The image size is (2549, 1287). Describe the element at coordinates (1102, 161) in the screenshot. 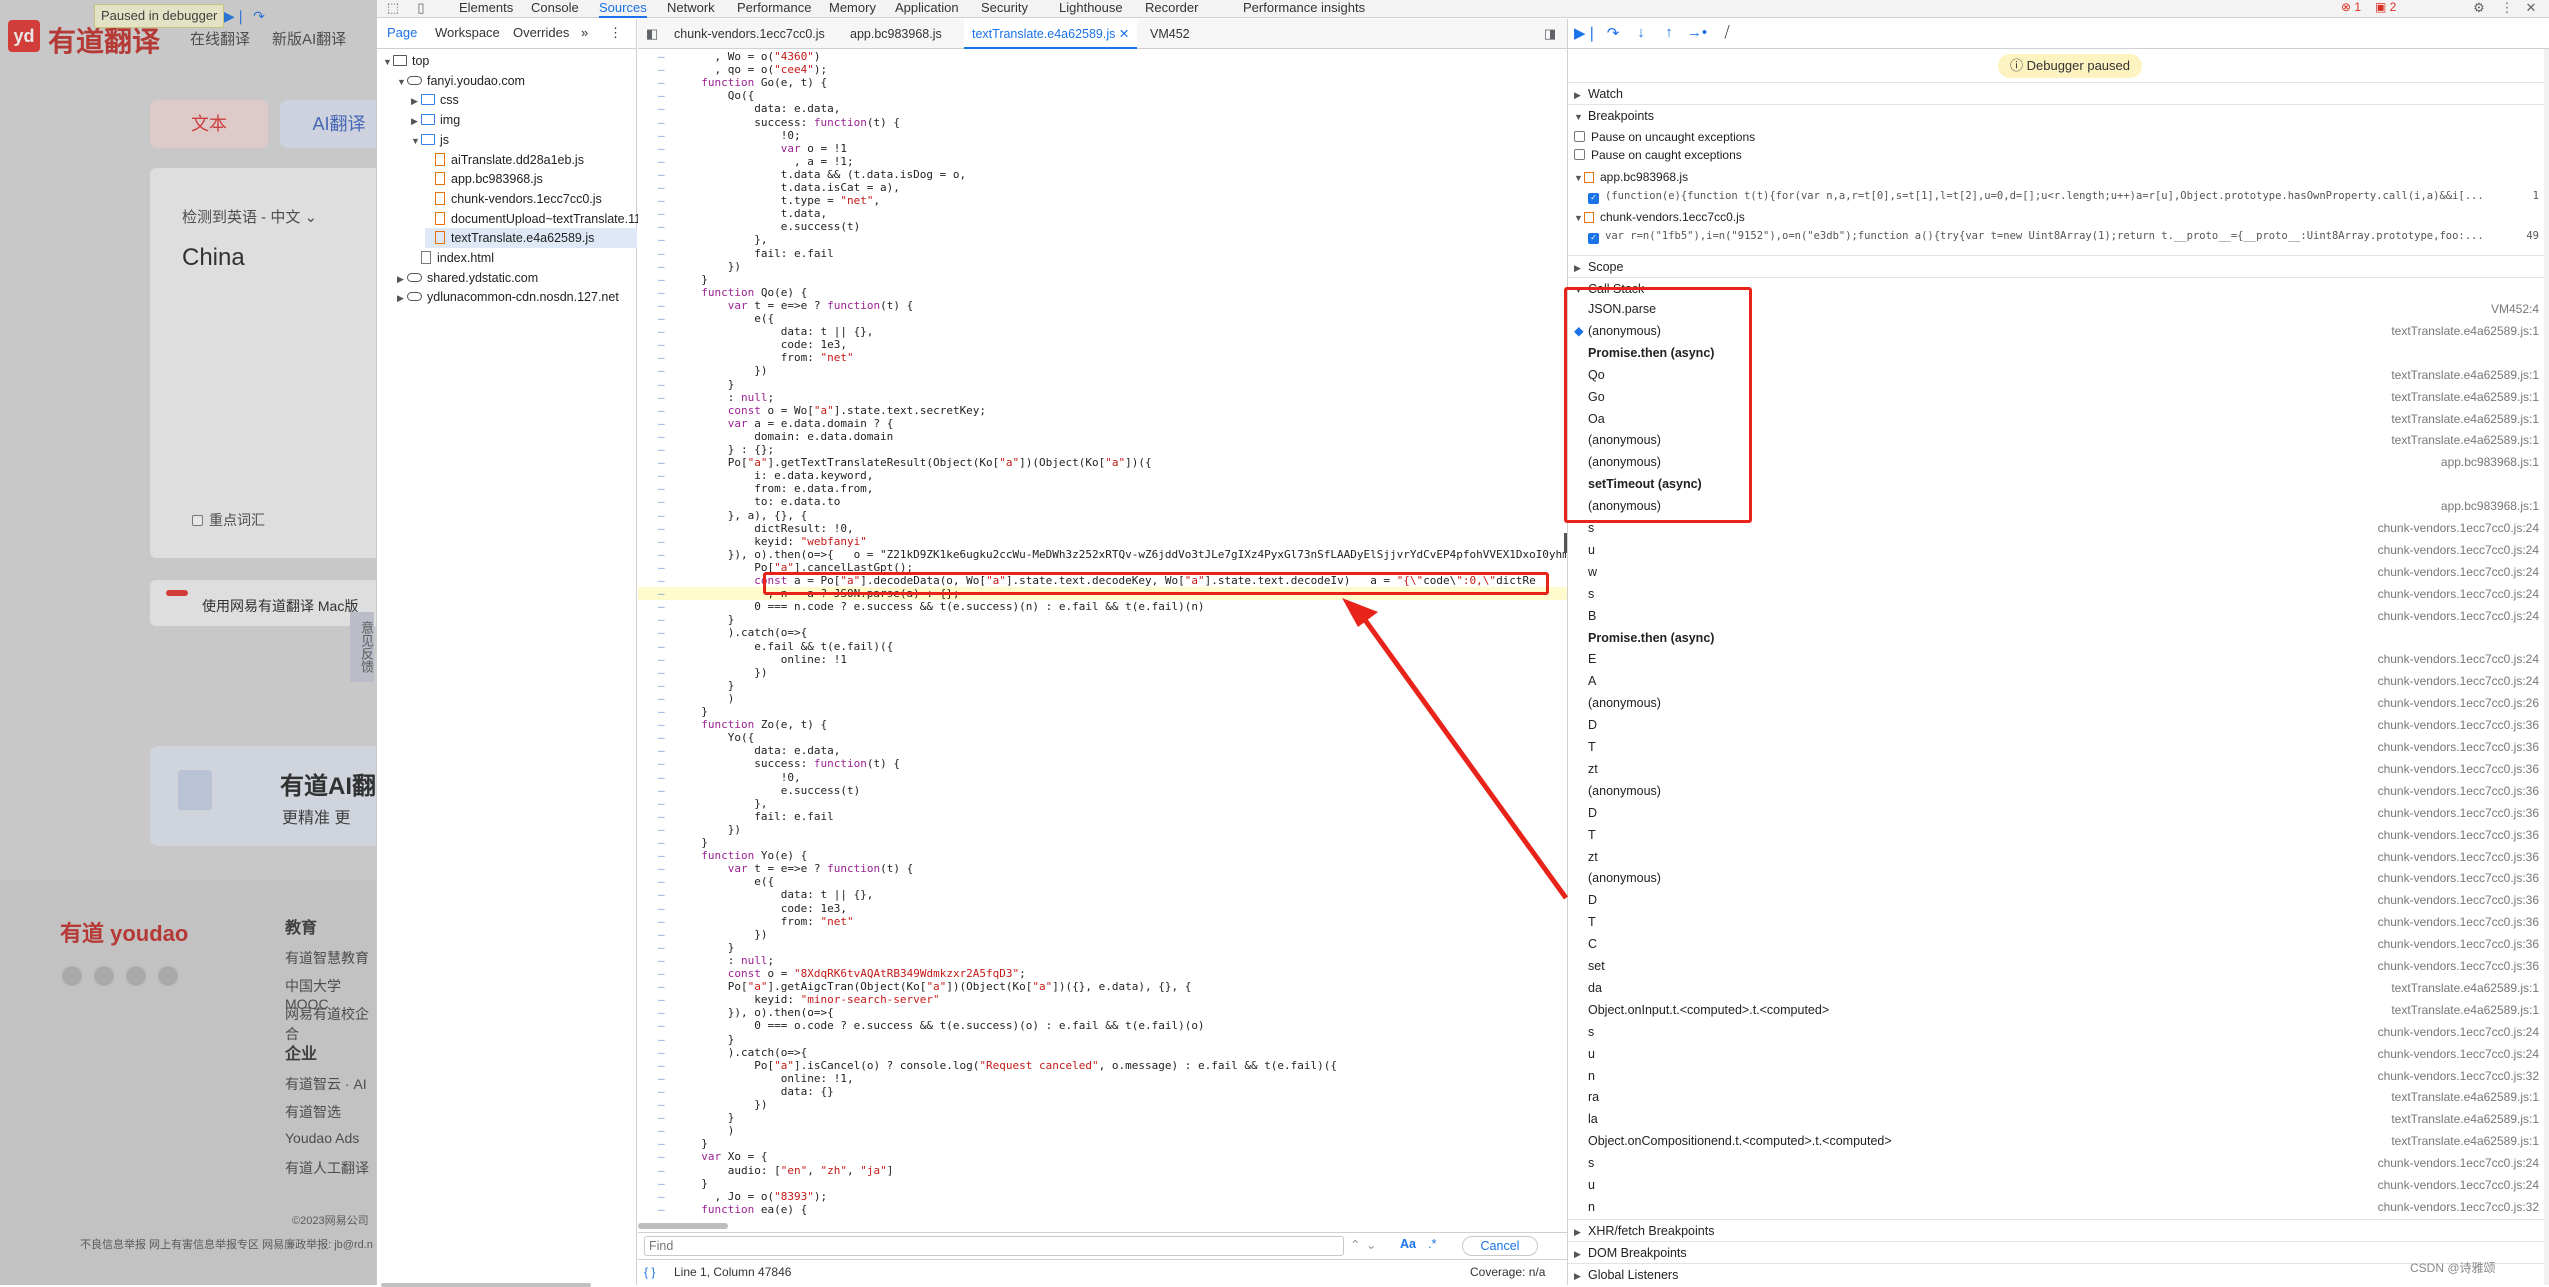

I see `code-line: – , a = !1;` at that location.